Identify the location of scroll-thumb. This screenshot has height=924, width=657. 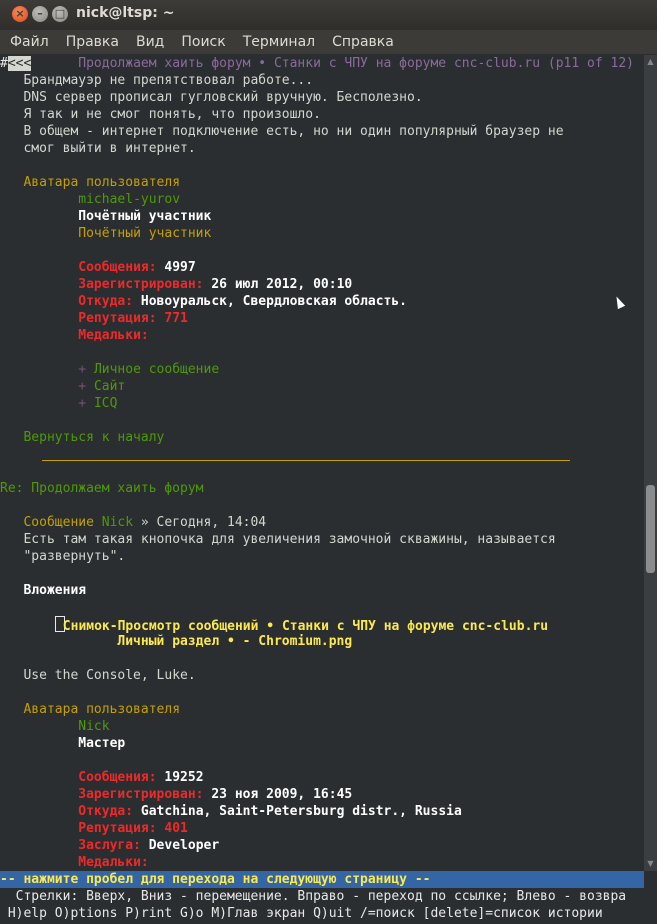
(650, 529).